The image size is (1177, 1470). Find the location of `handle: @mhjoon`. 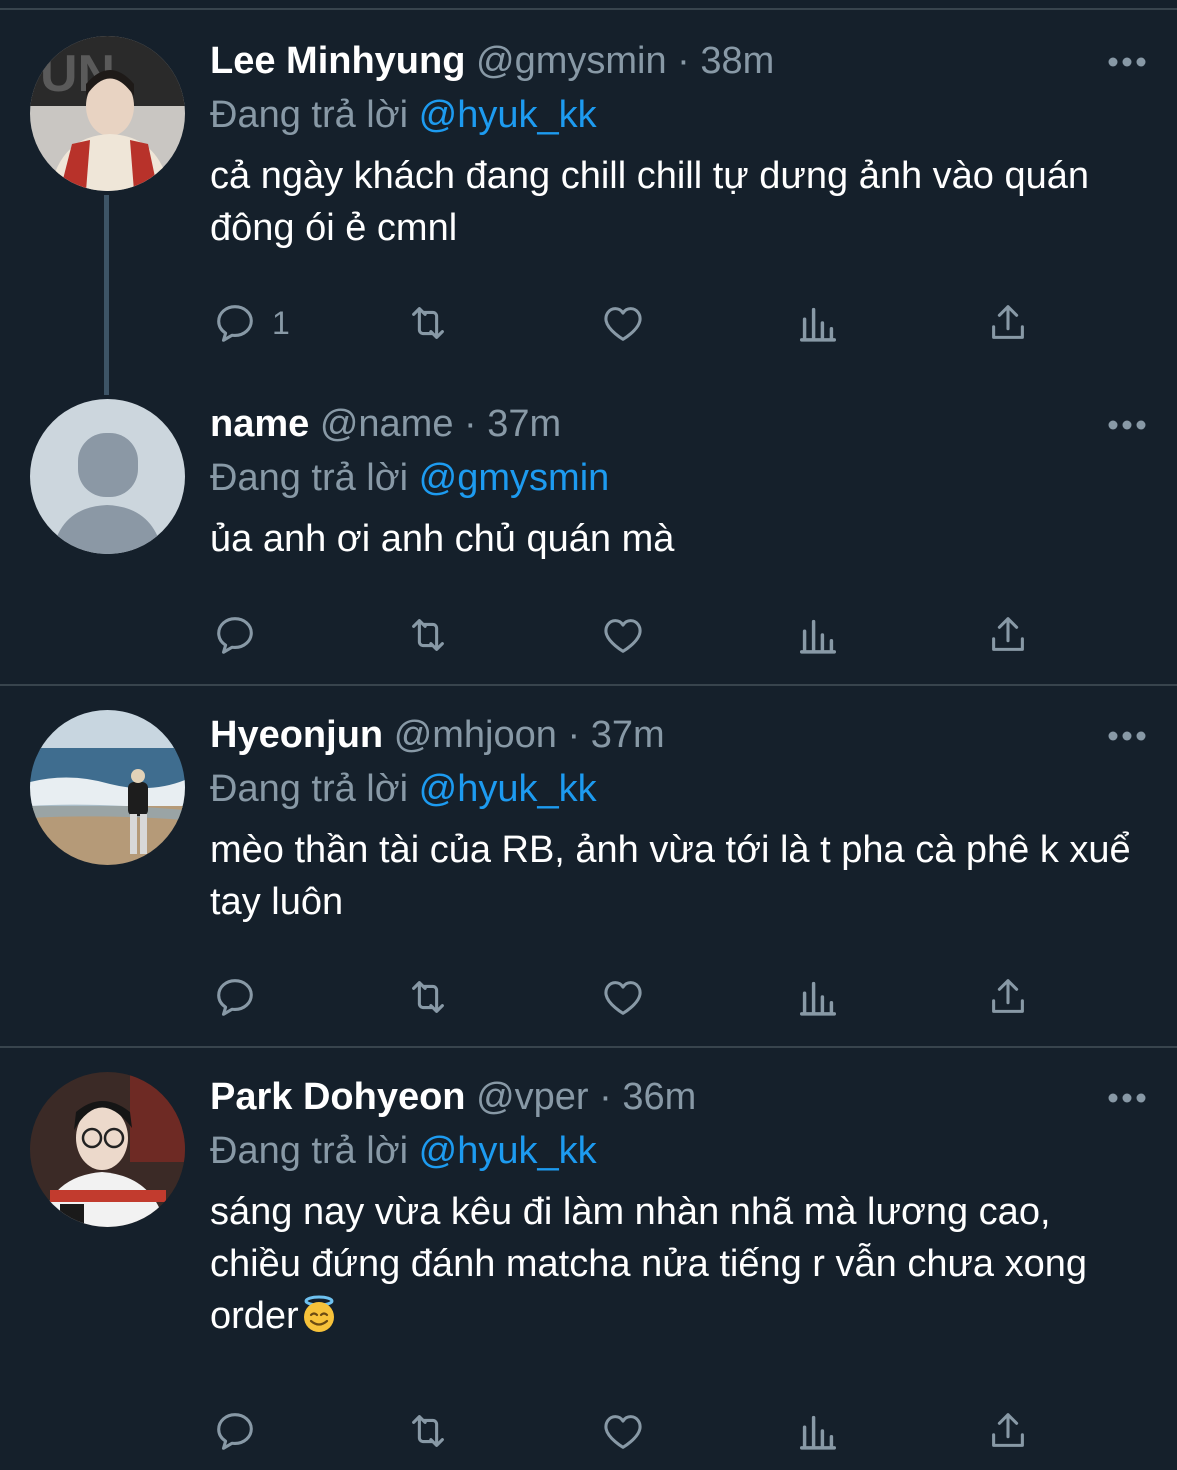

handle: @mhjoon is located at coordinates (475, 735).